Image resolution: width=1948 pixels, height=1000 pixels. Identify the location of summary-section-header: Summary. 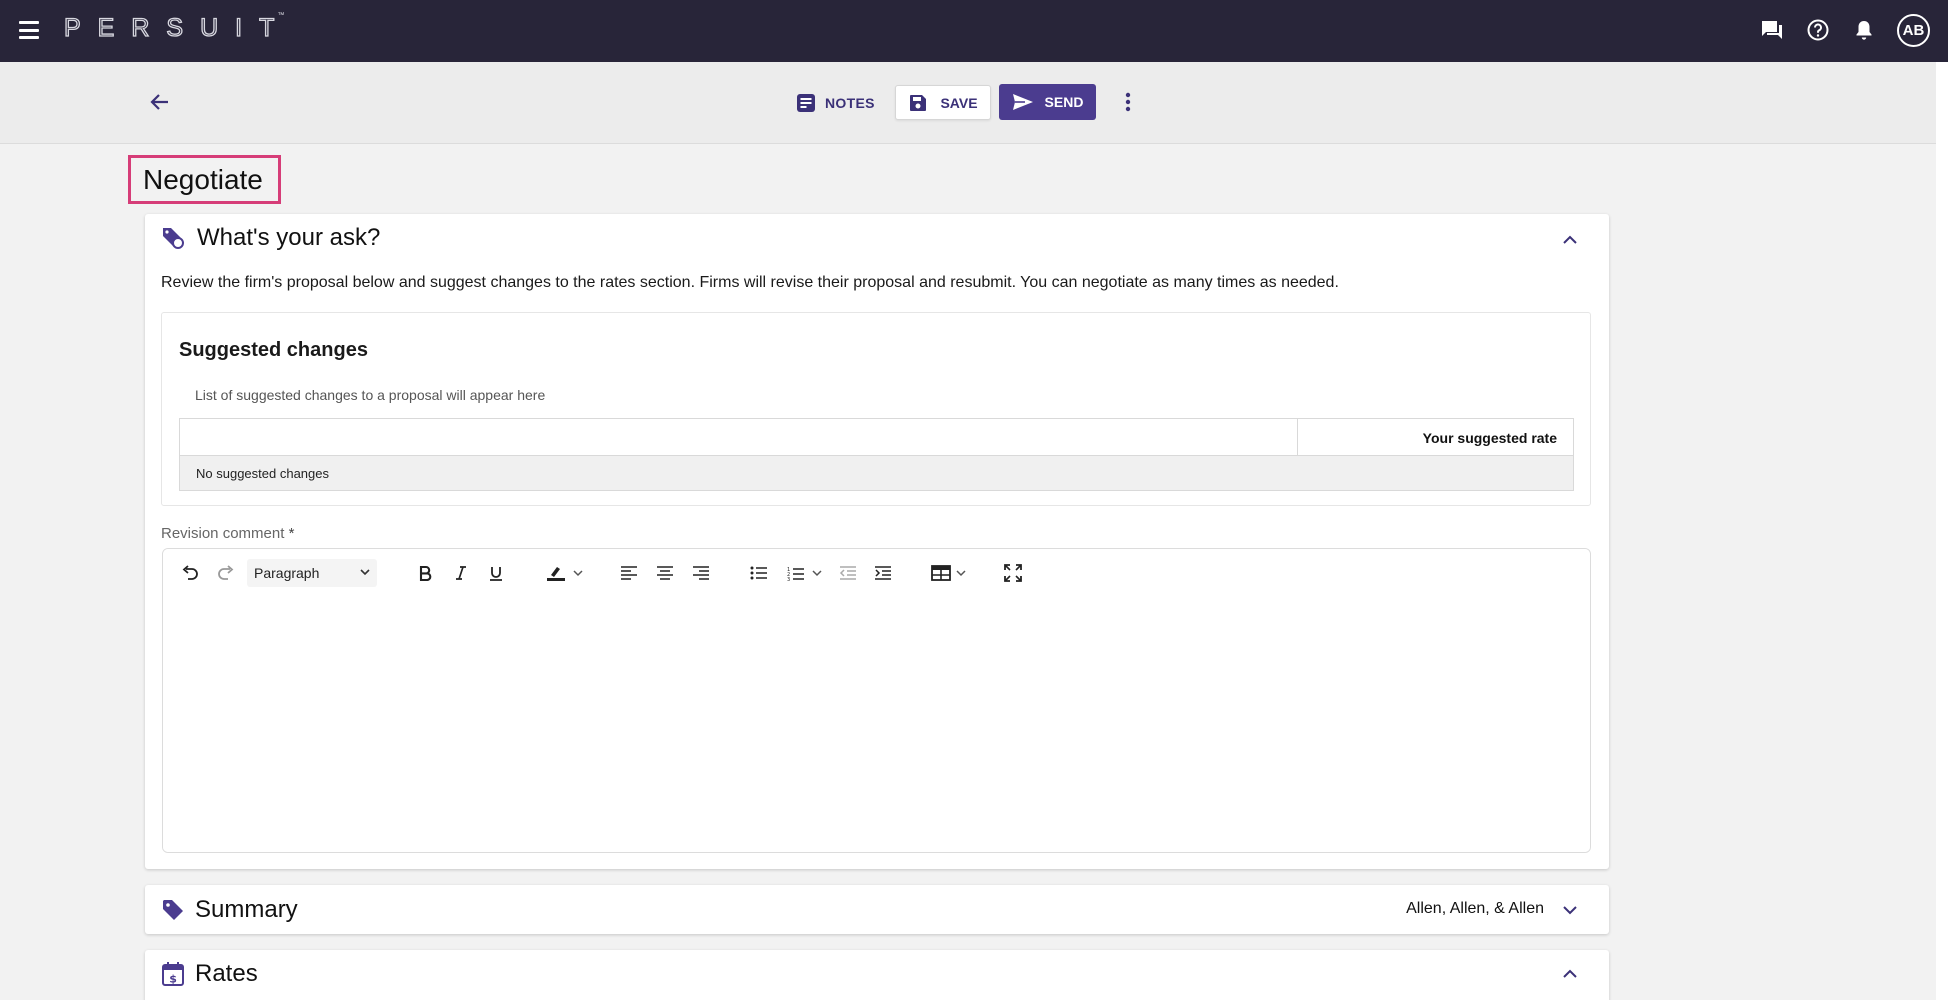
(229, 910).